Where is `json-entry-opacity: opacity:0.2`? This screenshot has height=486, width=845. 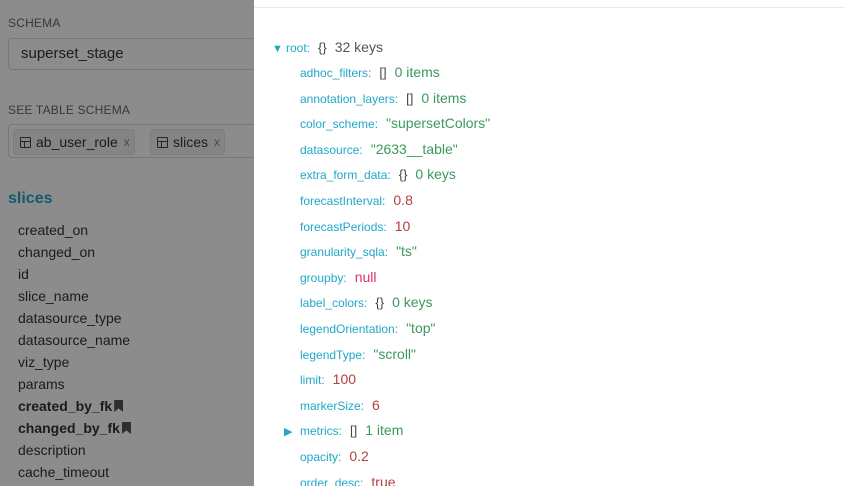 json-entry-opacity: opacity:0.2 is located at coordinates (334, 456).